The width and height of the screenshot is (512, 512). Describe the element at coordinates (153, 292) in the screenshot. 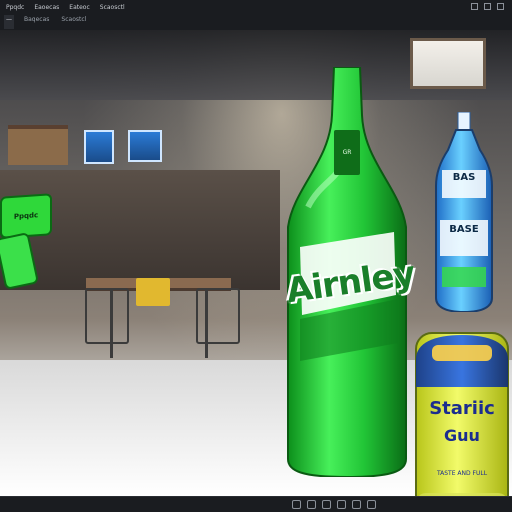

I see `yellow-chair` at that location.